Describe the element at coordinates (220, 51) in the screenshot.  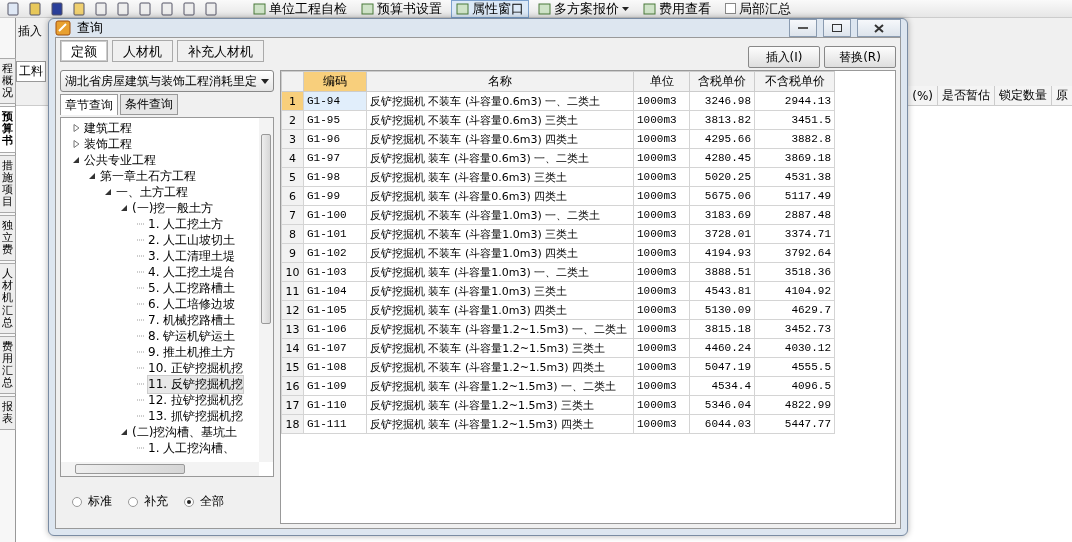
I see `tab: 补充人材机` at that location.